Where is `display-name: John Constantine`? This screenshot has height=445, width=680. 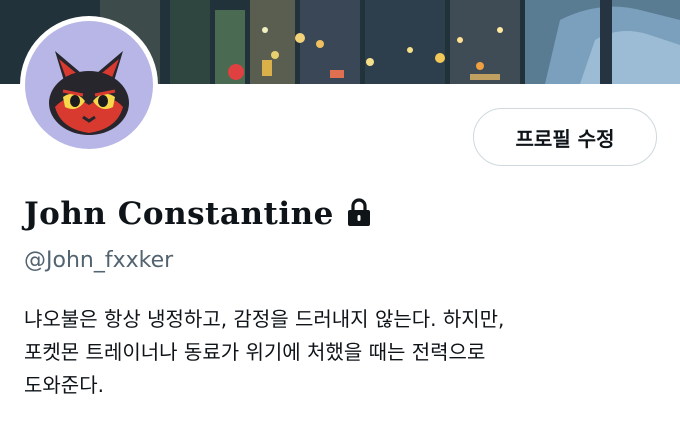
display-name: John Constantine is located at coordinates (179, 214).